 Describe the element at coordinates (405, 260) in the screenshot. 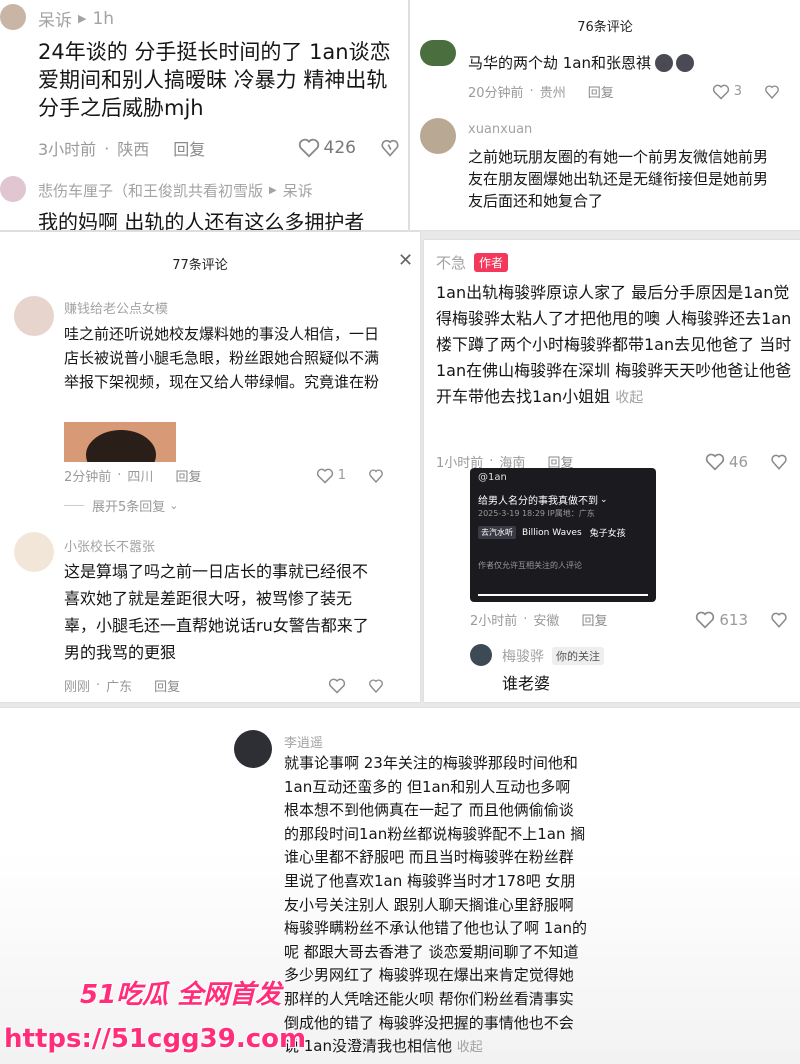

I see `close-icon: ✕` at that location.